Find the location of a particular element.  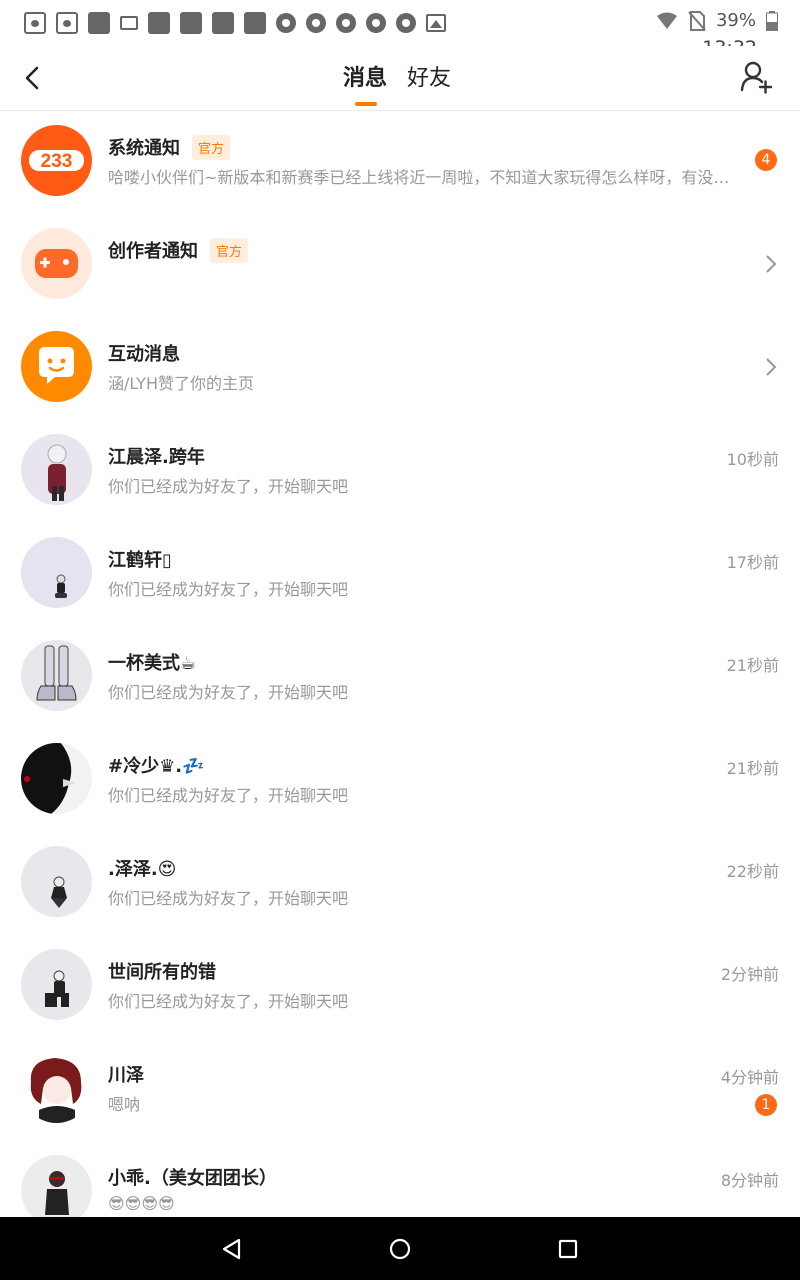

message-preview: 涵/LYH赞了你的主页 is located at coordinates (181, 383).